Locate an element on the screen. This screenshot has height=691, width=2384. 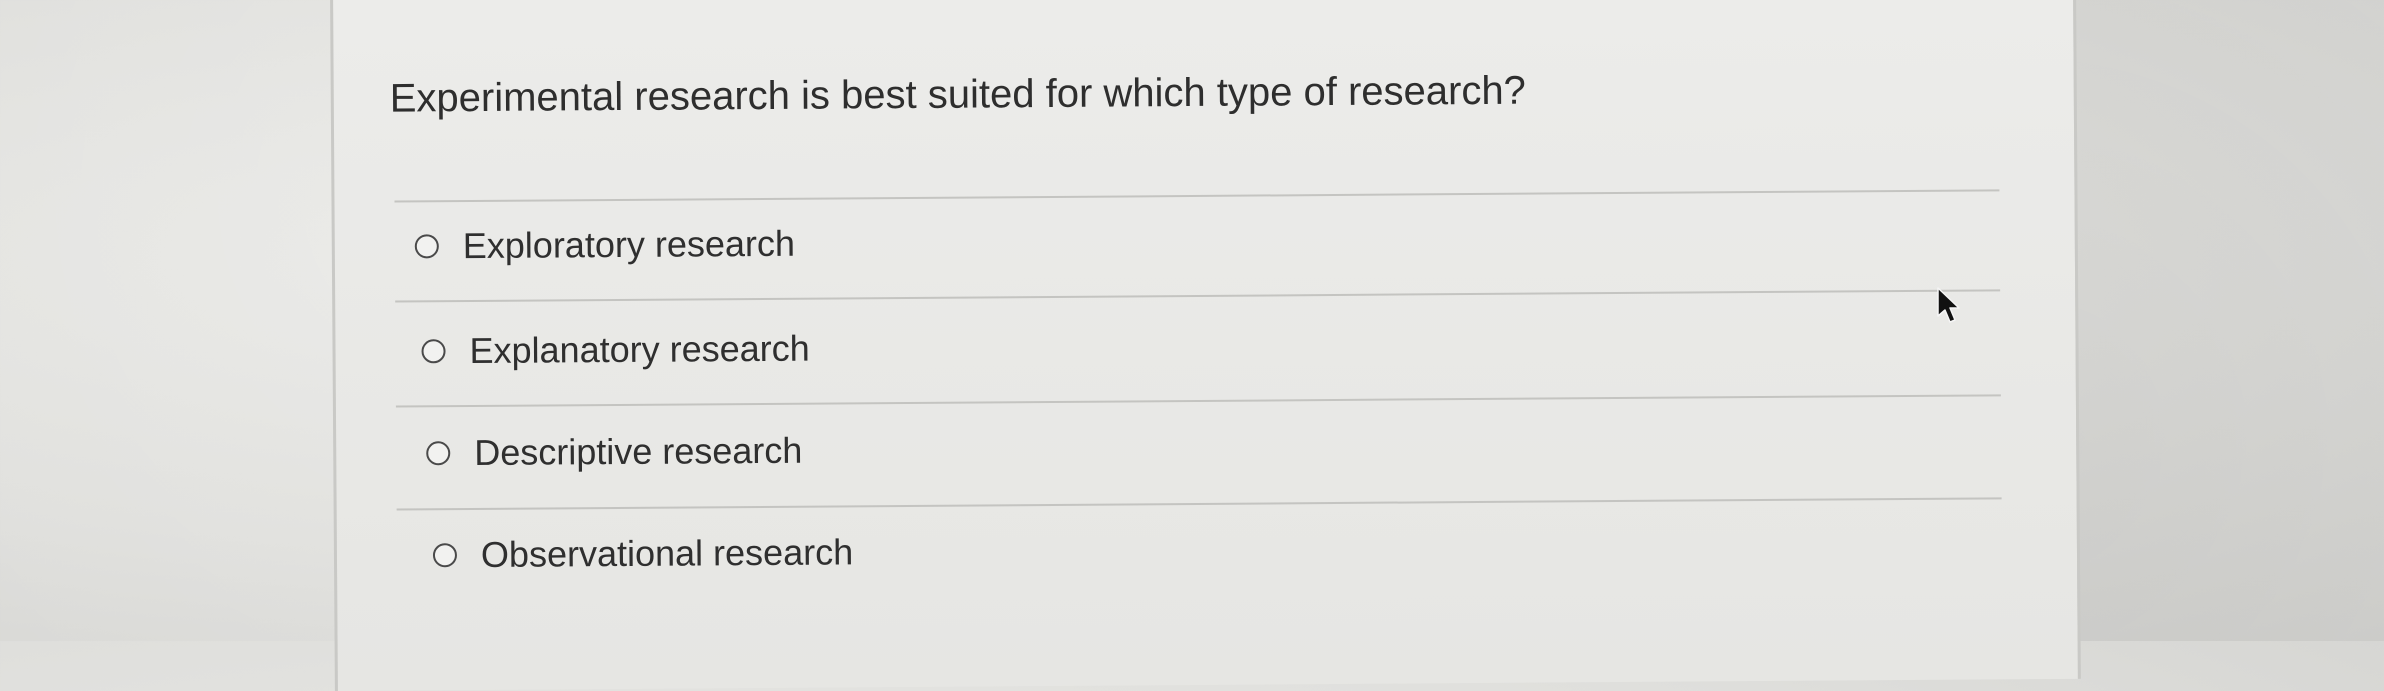
option-exploratory: Exploratory research is located at coordinates (605, 245).